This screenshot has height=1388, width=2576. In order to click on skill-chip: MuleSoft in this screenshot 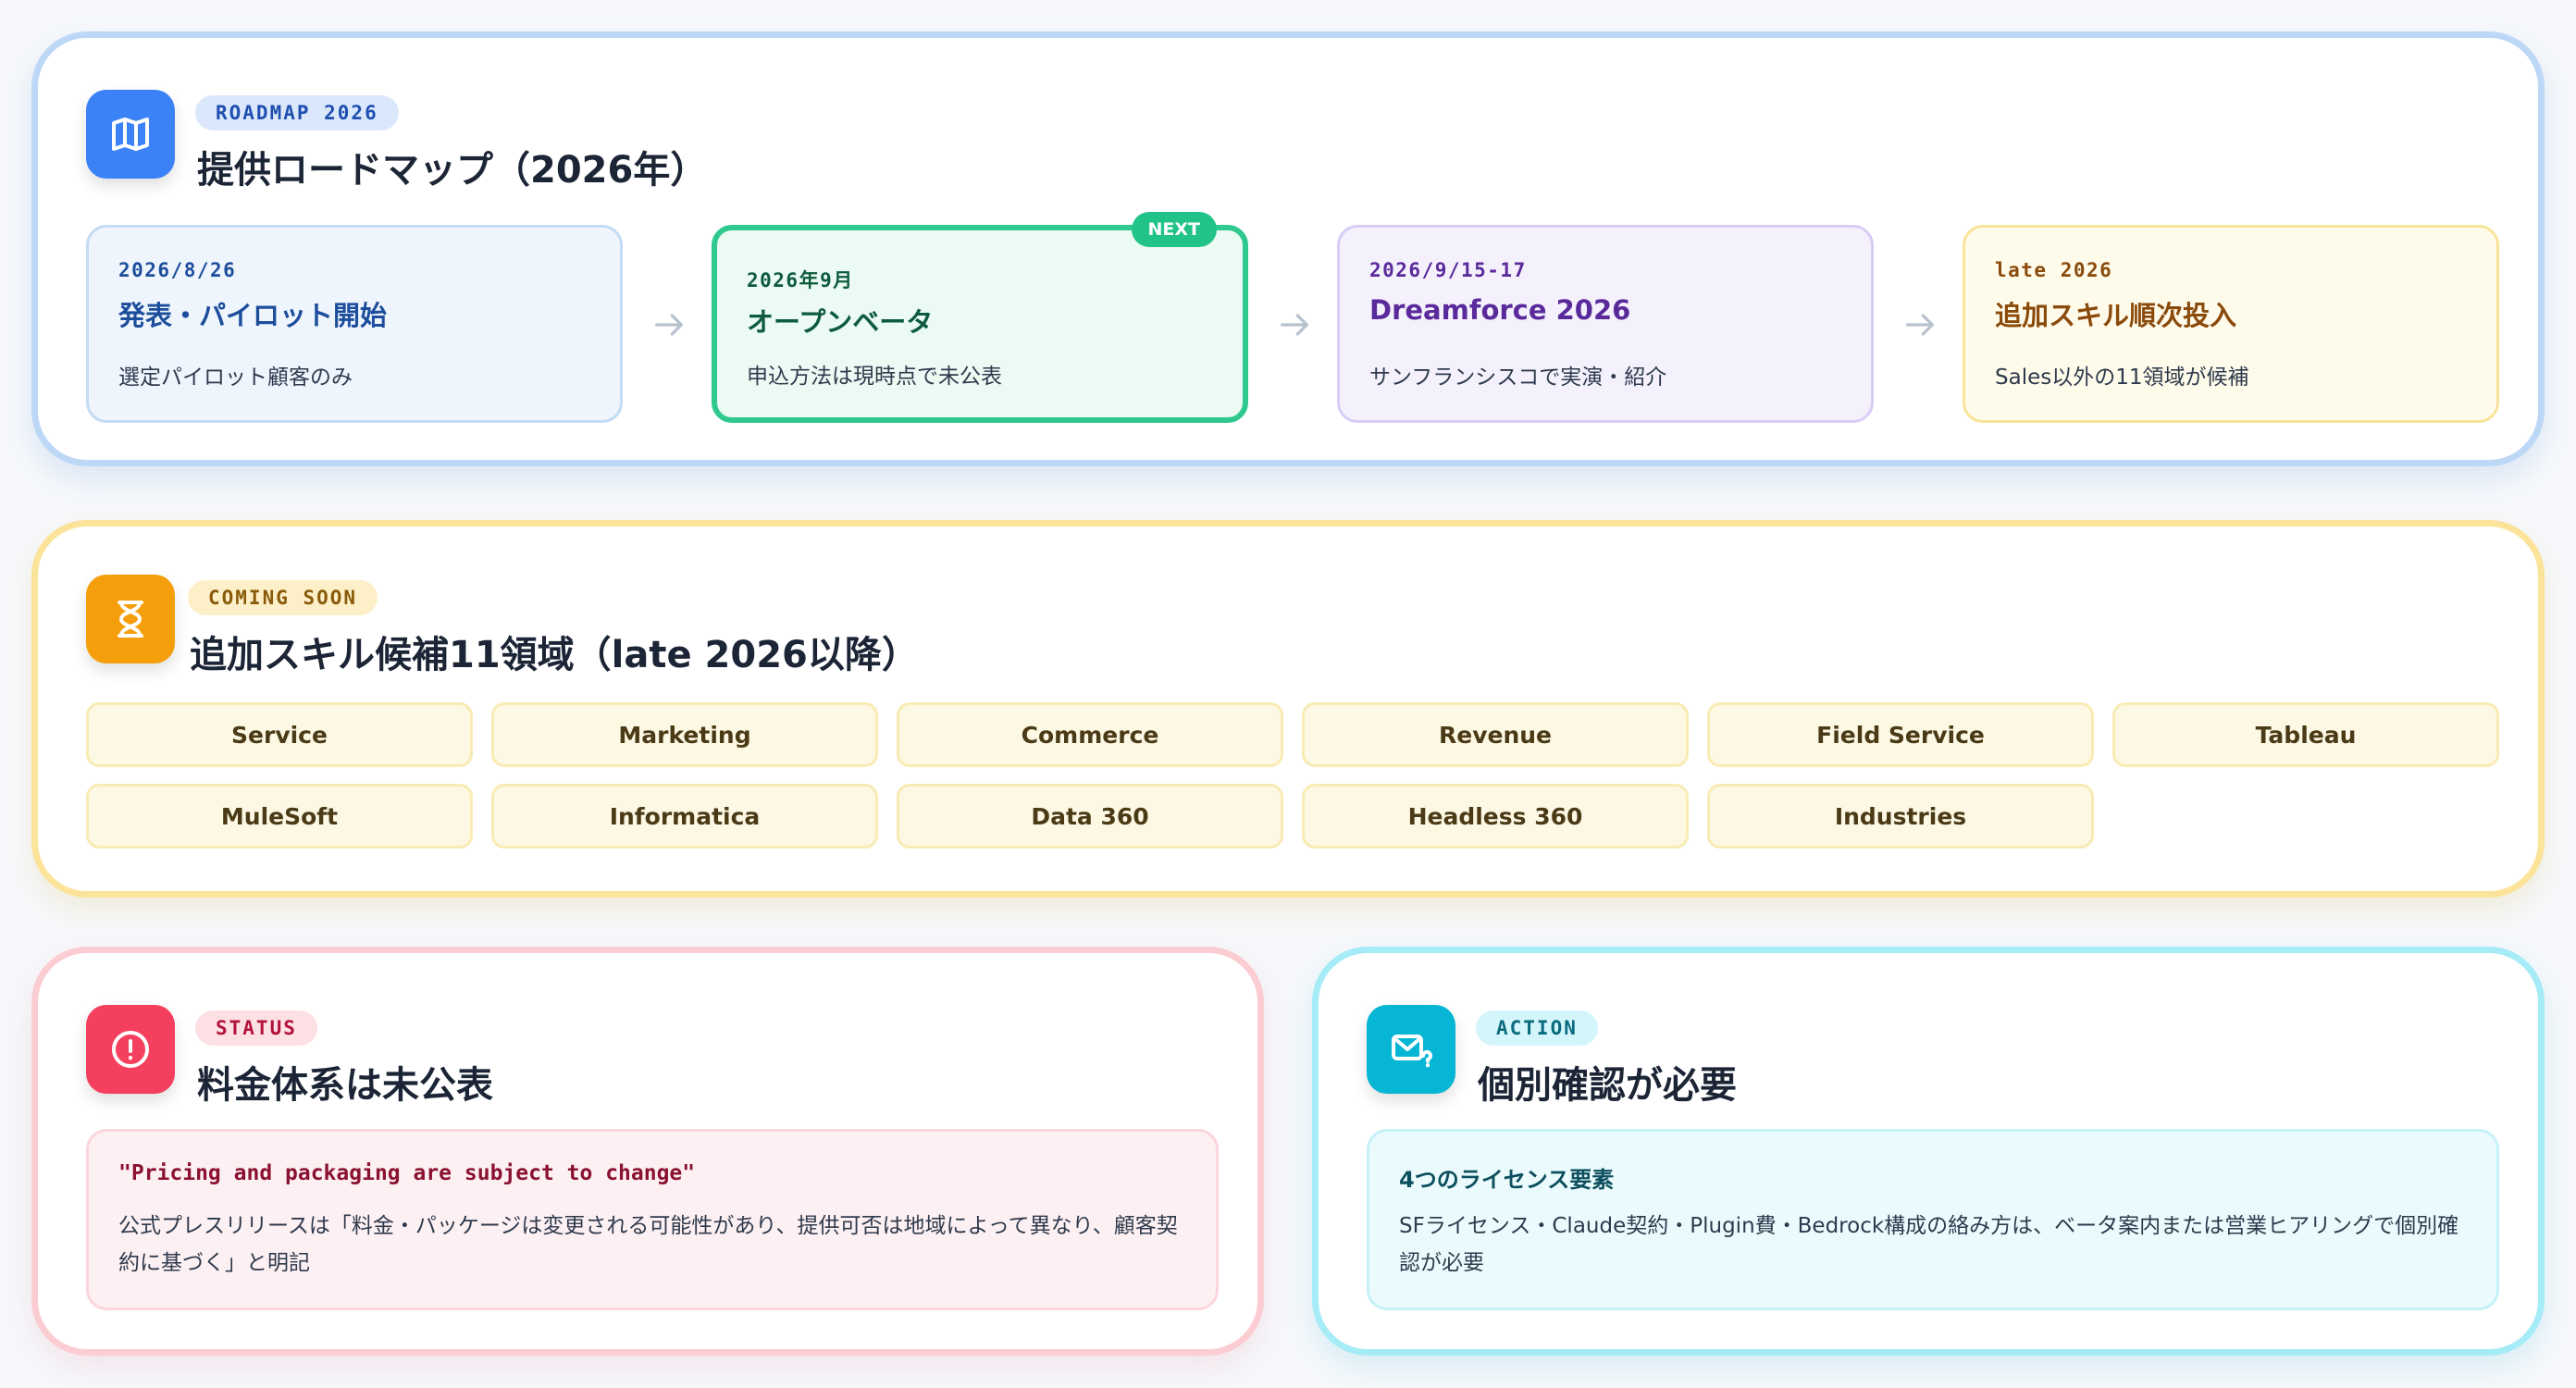, I will do `click(279, 816)`.